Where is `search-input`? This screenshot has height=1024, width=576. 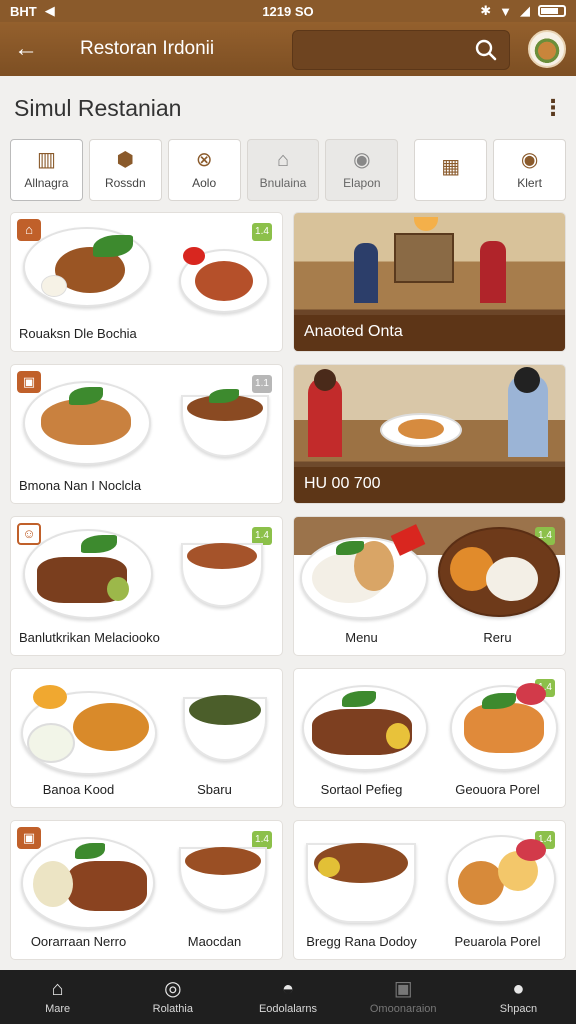
search-input is located at coordinates (381, 51).